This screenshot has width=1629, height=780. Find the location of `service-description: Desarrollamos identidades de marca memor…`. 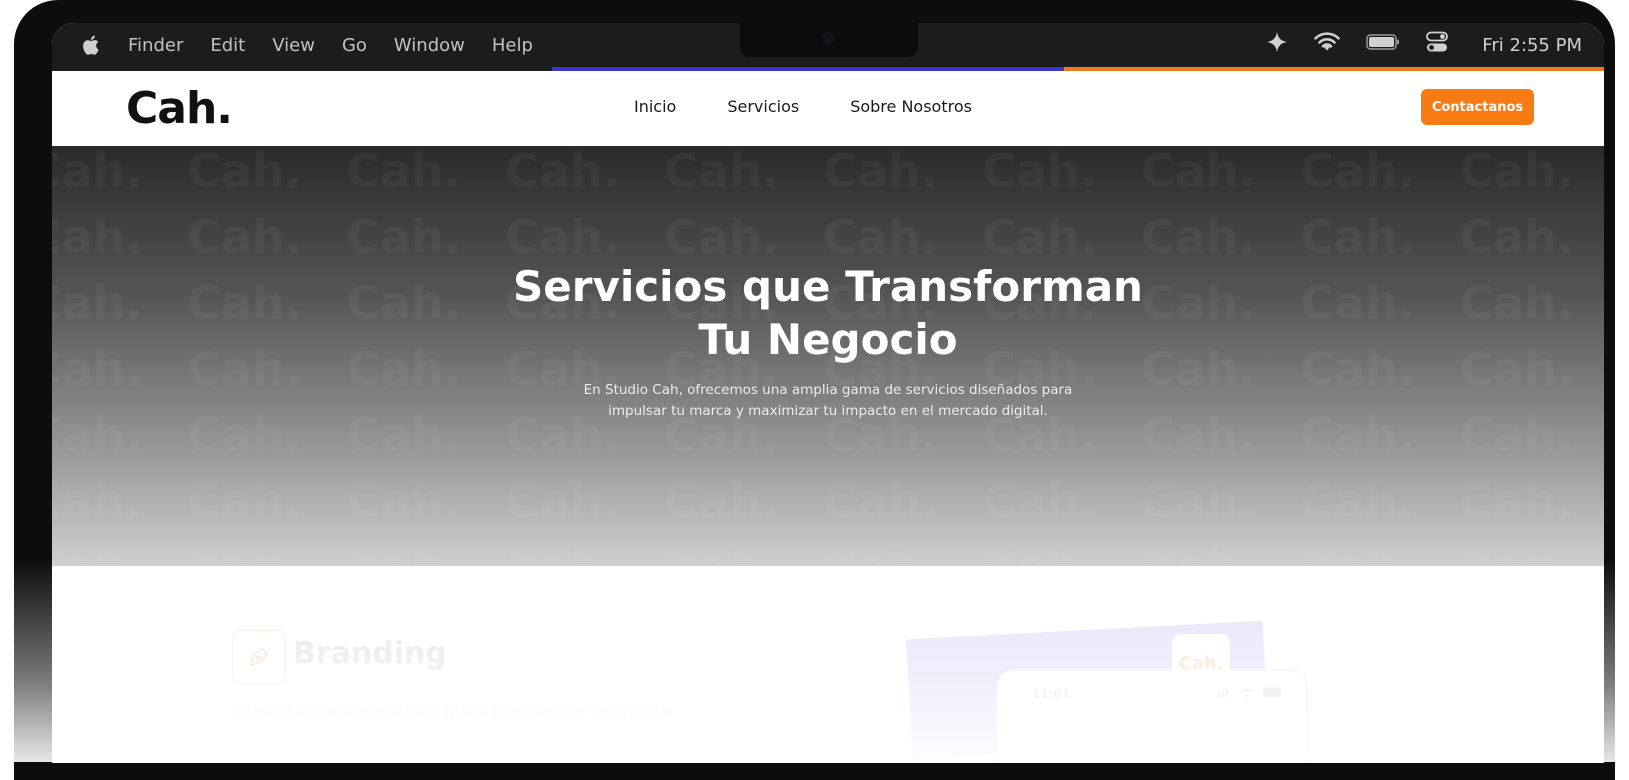

service-description: Desarrollamos identidades de marca memor… is located at coordinates (450, 712).